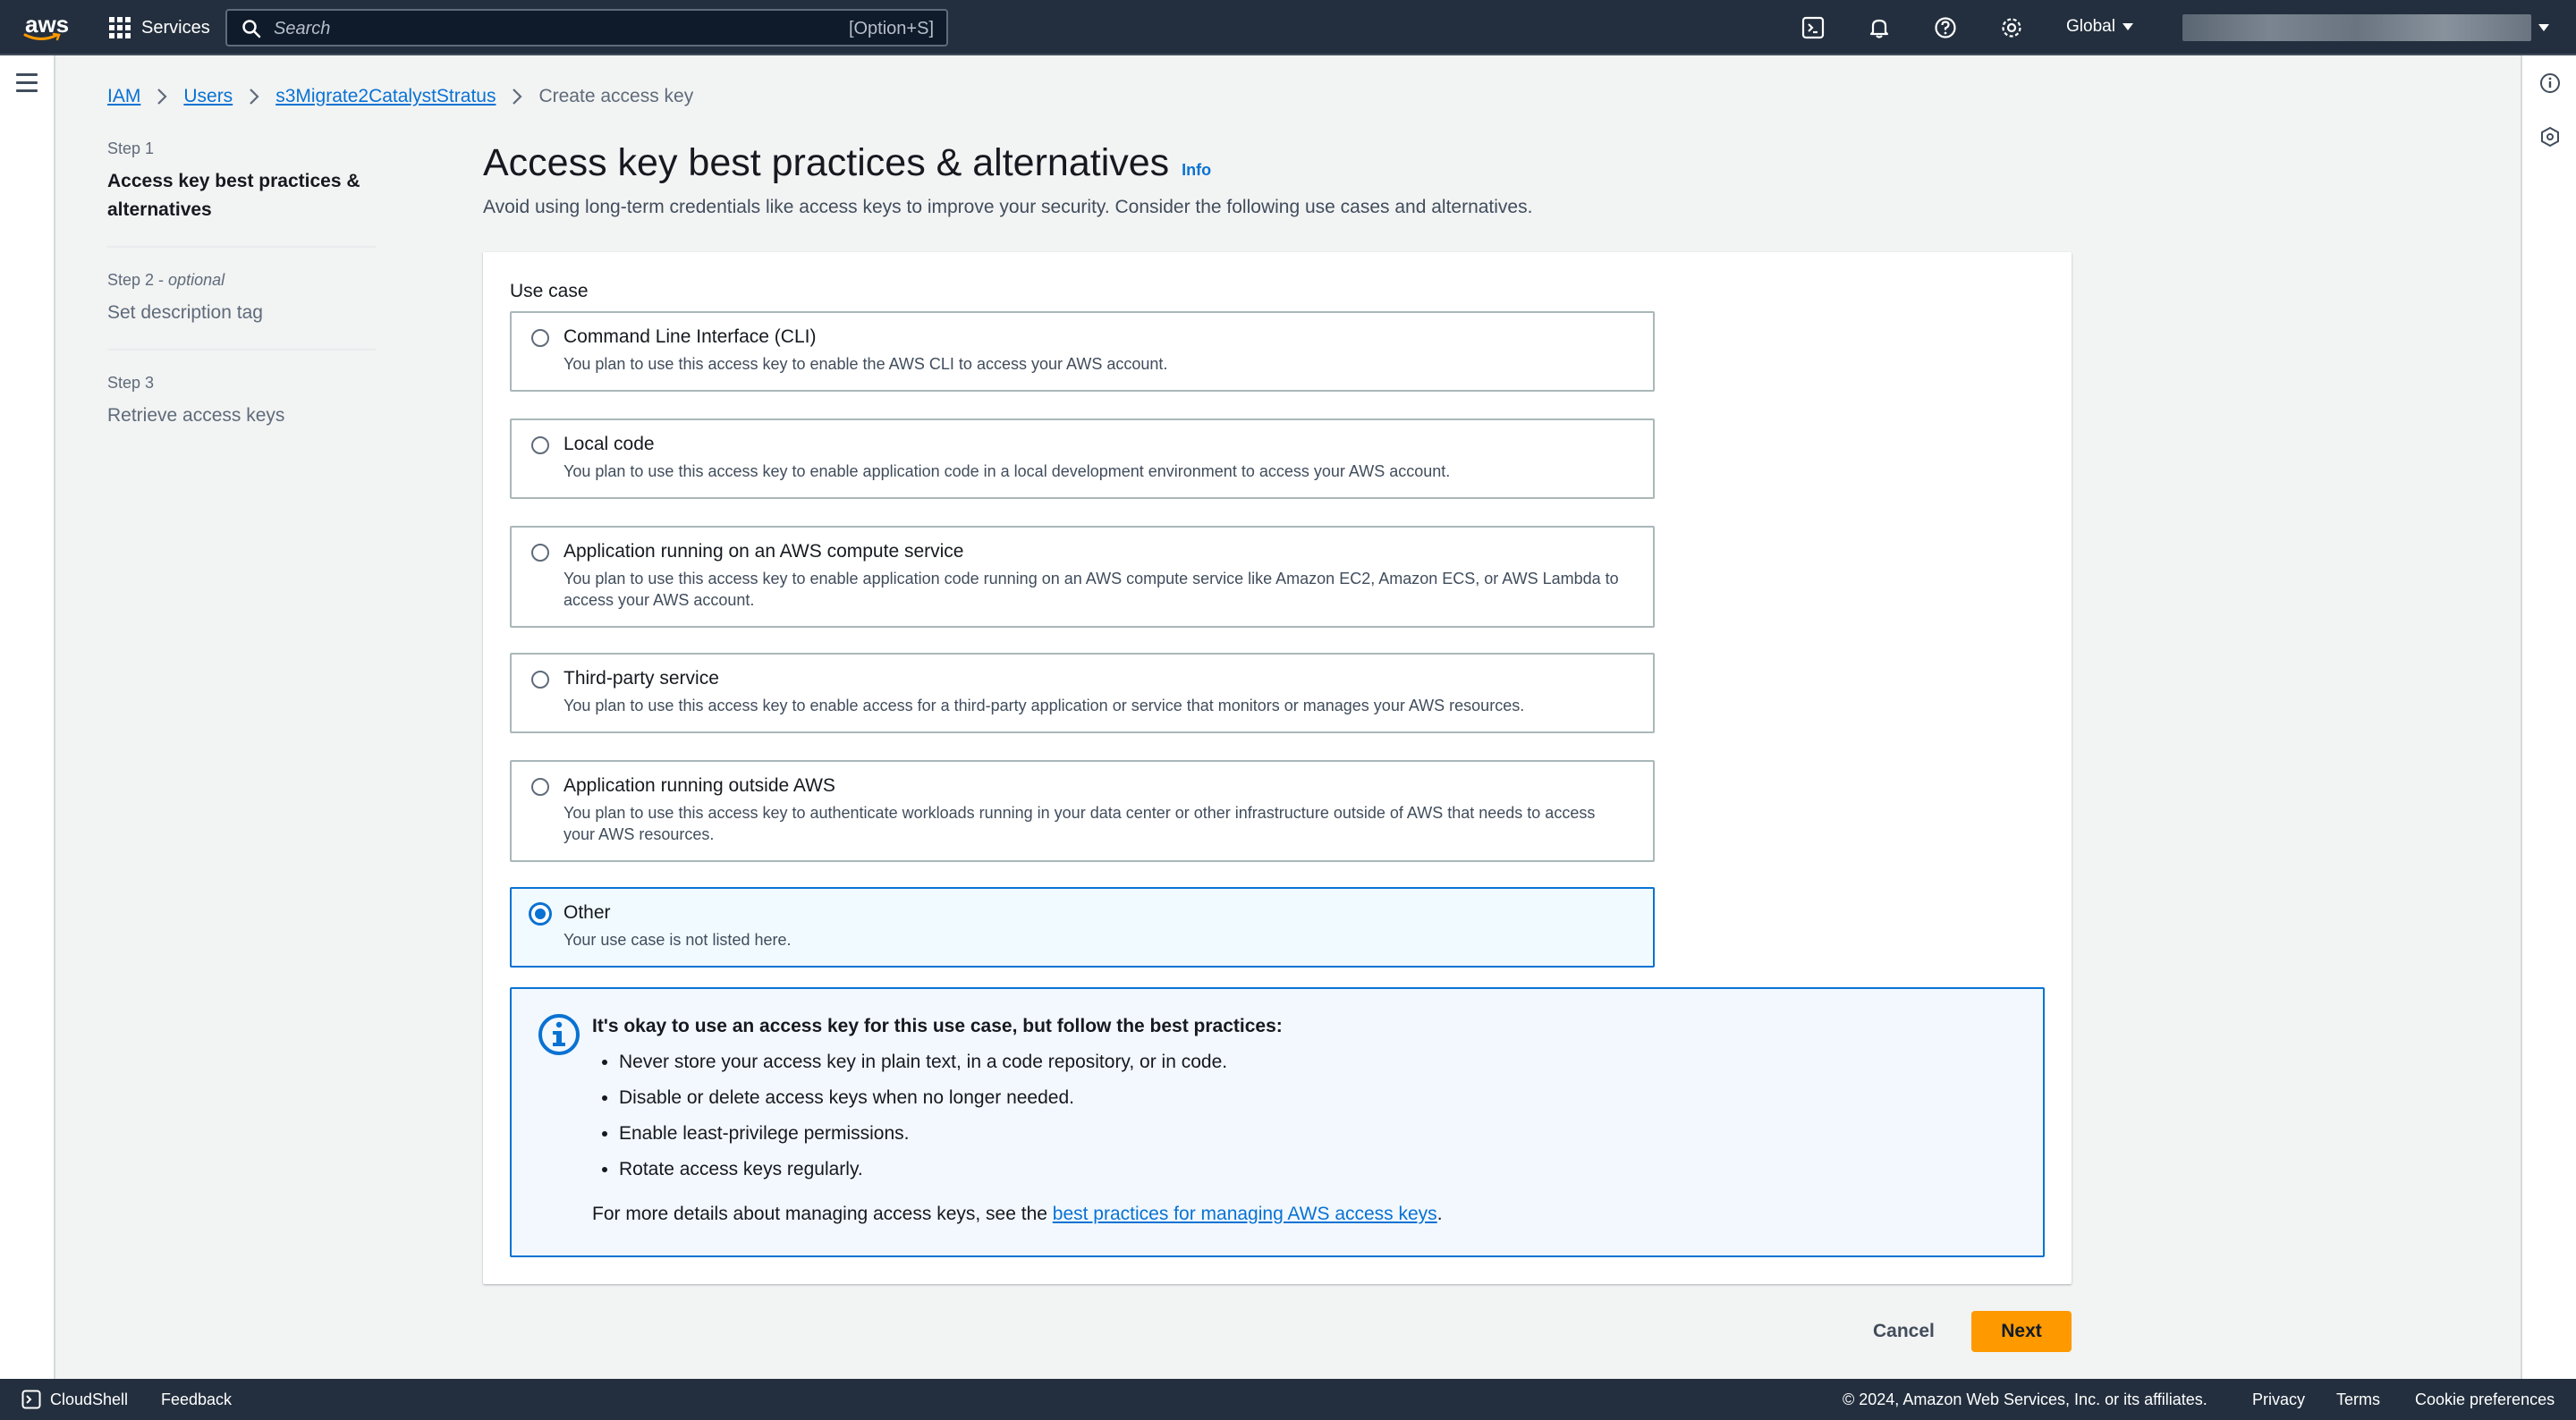  I want to click on breadcrumb-user: s3Migrate2CatalystStratus, so click(385, 97).